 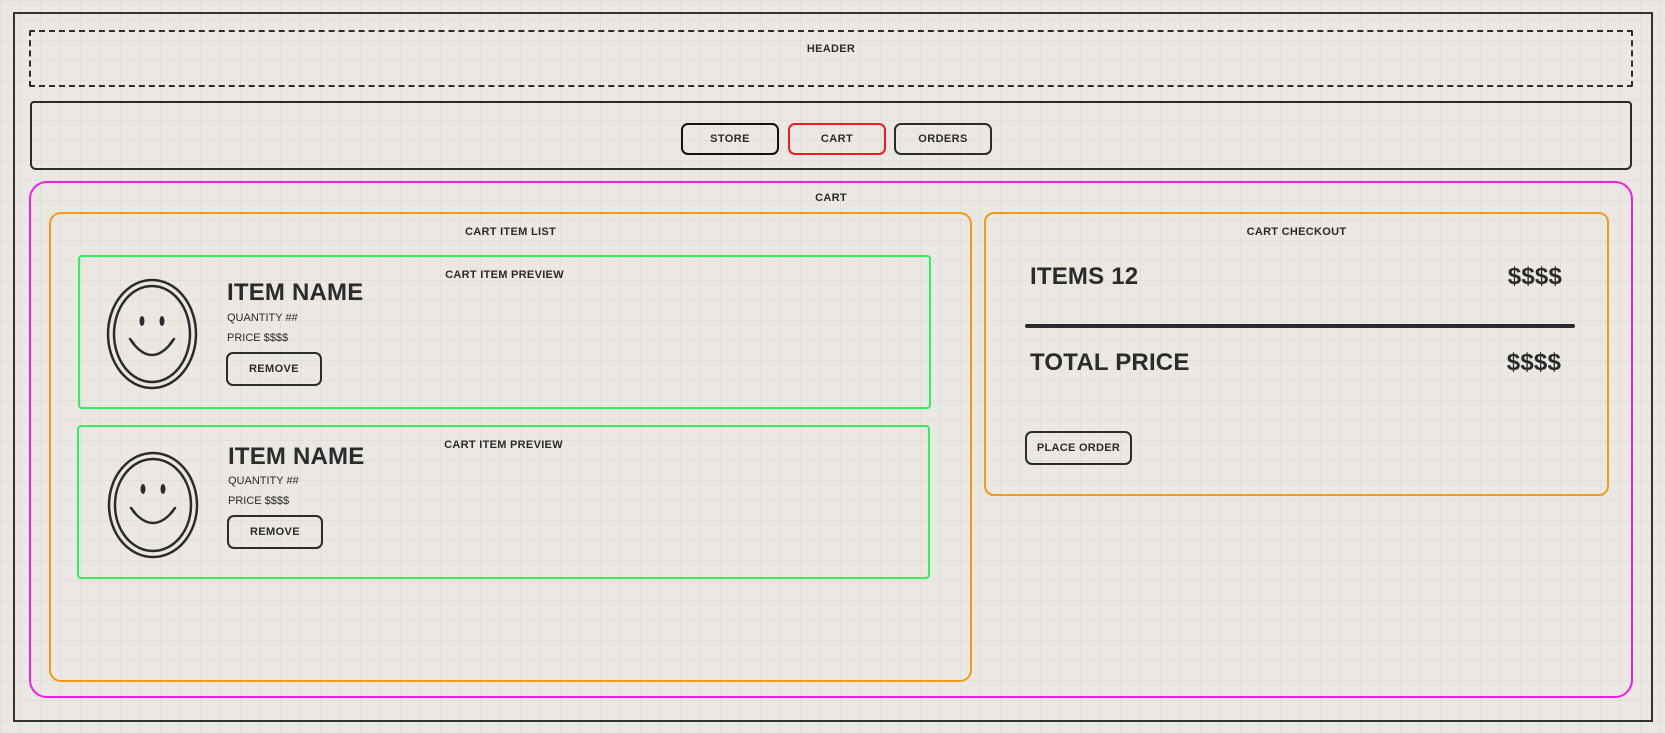 I want to click on place-order-button: PLACE ORDER, so click(x=1078, y=448).